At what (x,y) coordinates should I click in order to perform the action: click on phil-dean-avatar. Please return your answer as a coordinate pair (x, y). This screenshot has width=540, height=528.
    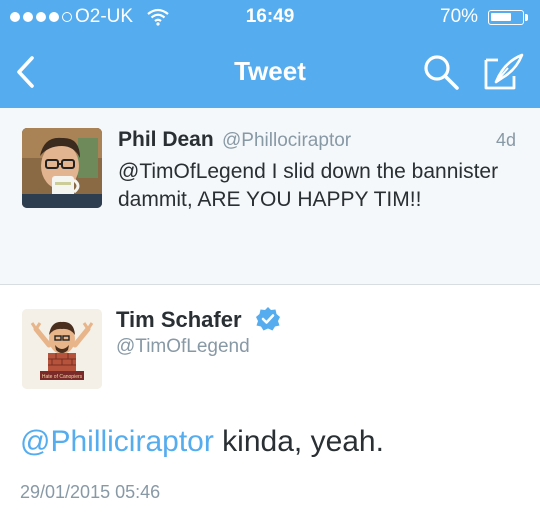
    Looking at the image, I should click on (62, 168).